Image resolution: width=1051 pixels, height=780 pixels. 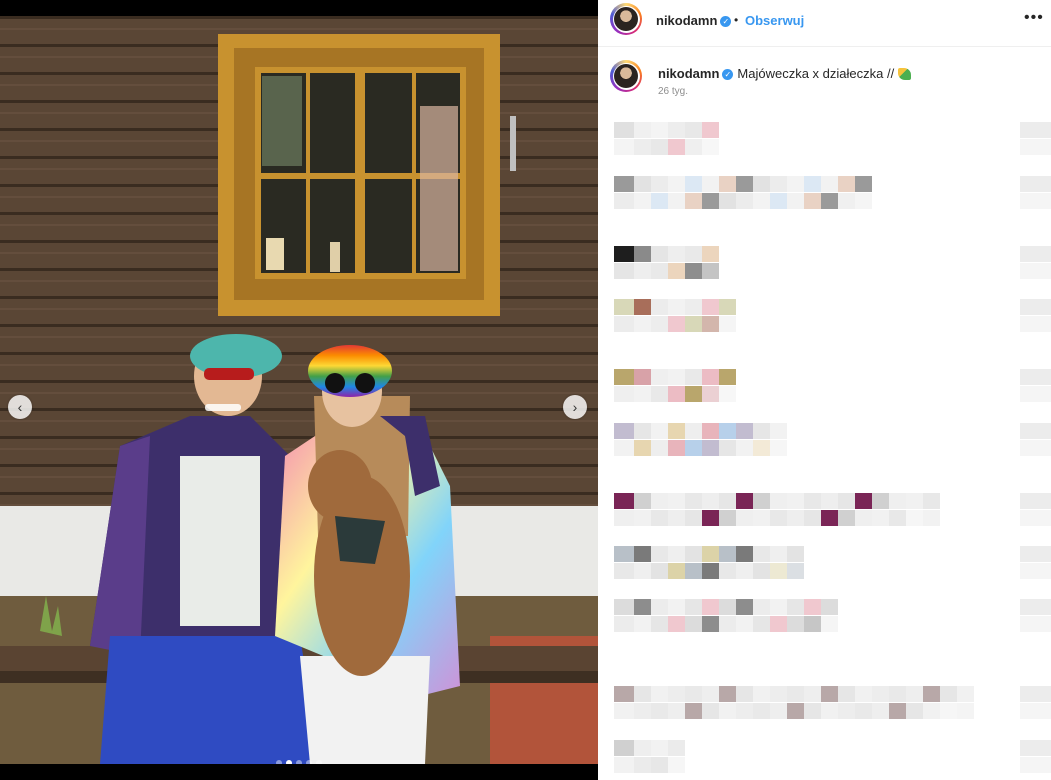 I want to click on caption-username: nikodamn, so click(x=688, y=73).